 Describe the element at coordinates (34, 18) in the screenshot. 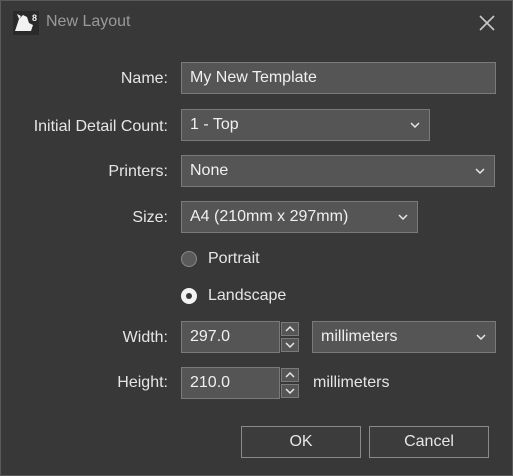

I see `svg-text: 8` at that location.